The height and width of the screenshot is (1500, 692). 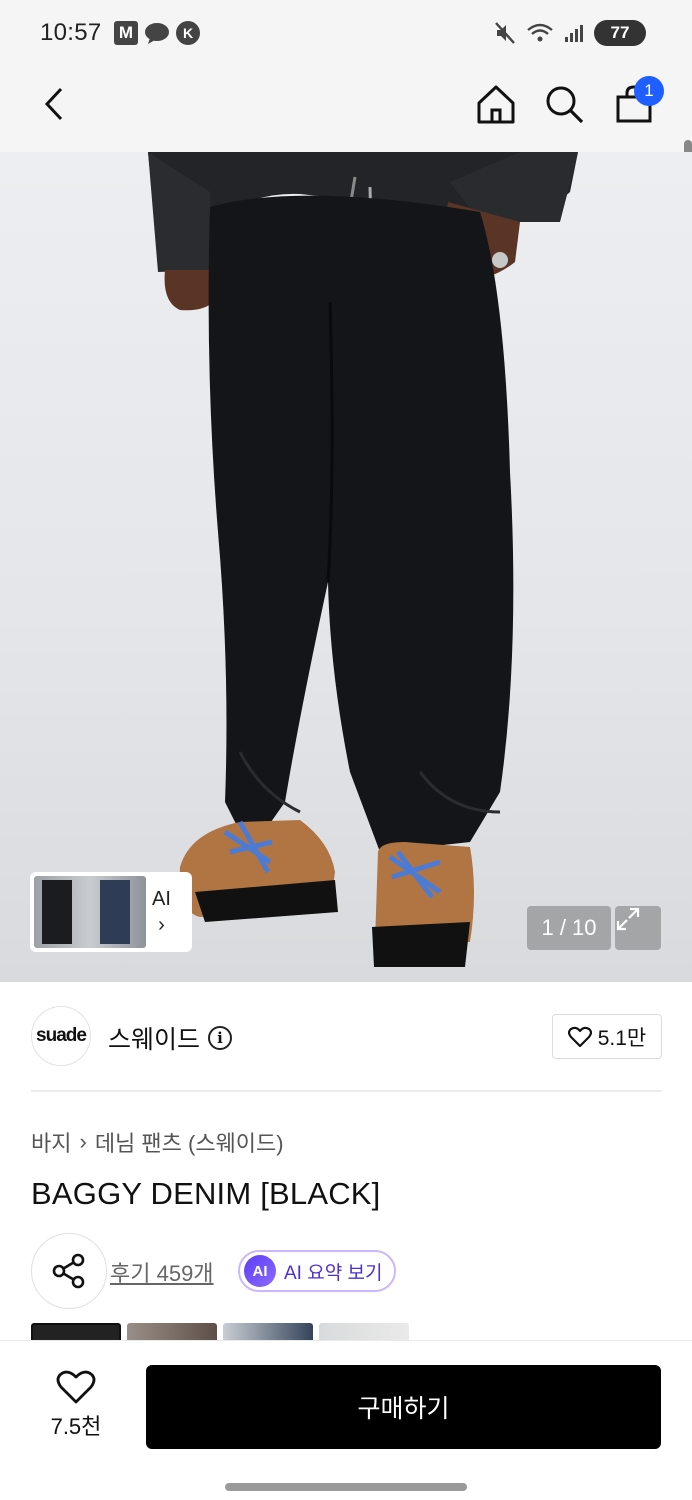 I want to click on breadcrumb-item-pants: 바지, so click(x=51, y=1142).